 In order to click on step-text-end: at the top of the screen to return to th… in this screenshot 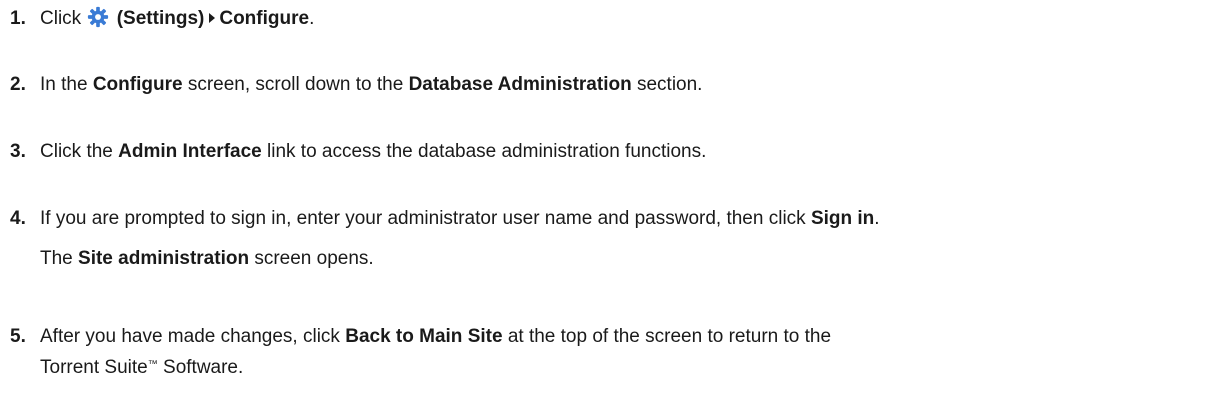, I will do `click(669, 336)`.